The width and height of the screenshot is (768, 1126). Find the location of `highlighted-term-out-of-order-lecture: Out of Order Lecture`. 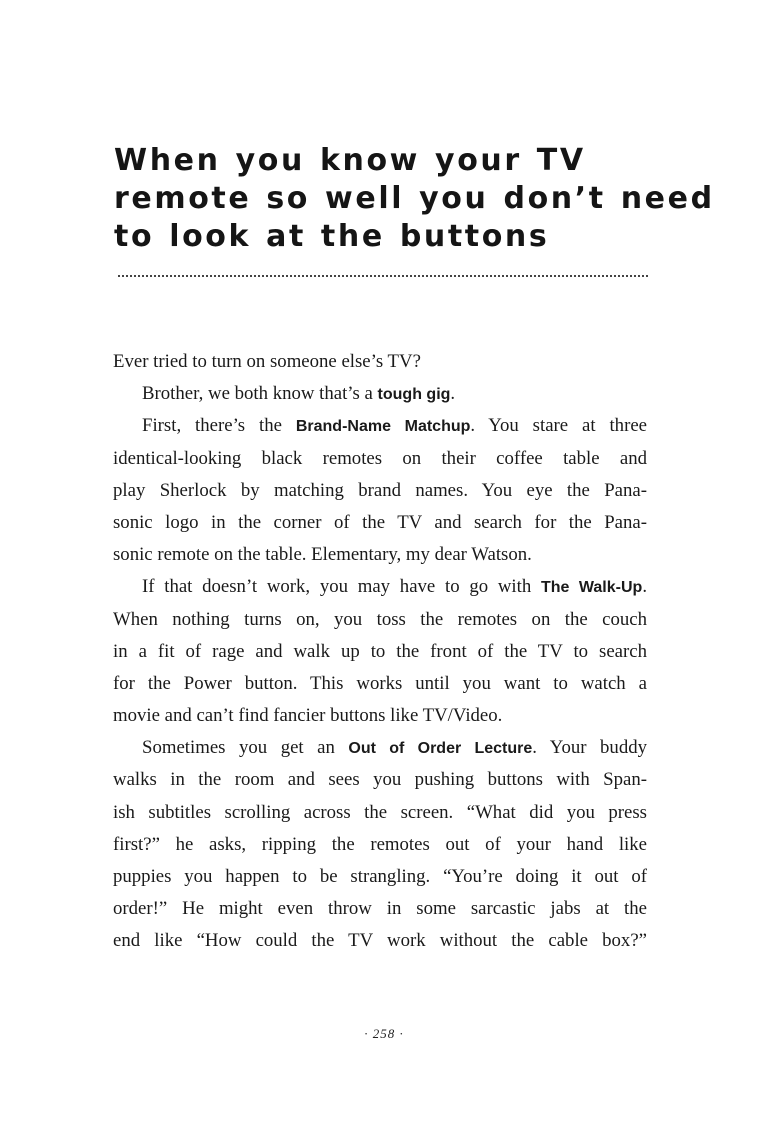

highlighted-term-out-of-order-lecture: Out of Order Lecture is located at coordinates (440, 749).